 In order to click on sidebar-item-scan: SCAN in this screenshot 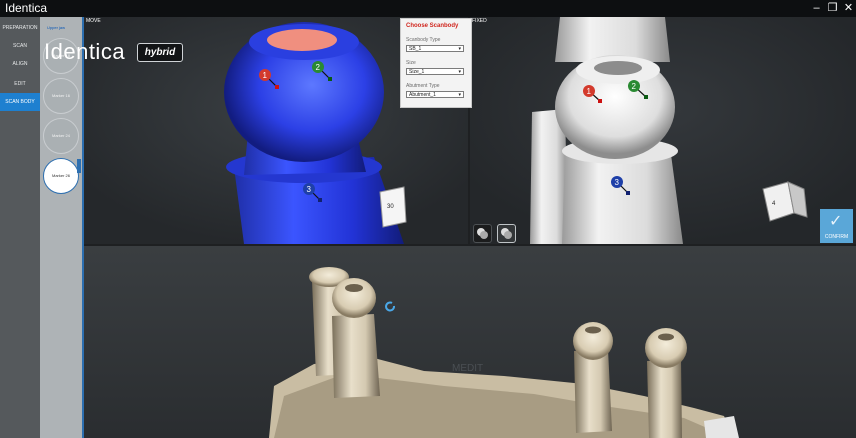, I will do `click(20, 46)`.